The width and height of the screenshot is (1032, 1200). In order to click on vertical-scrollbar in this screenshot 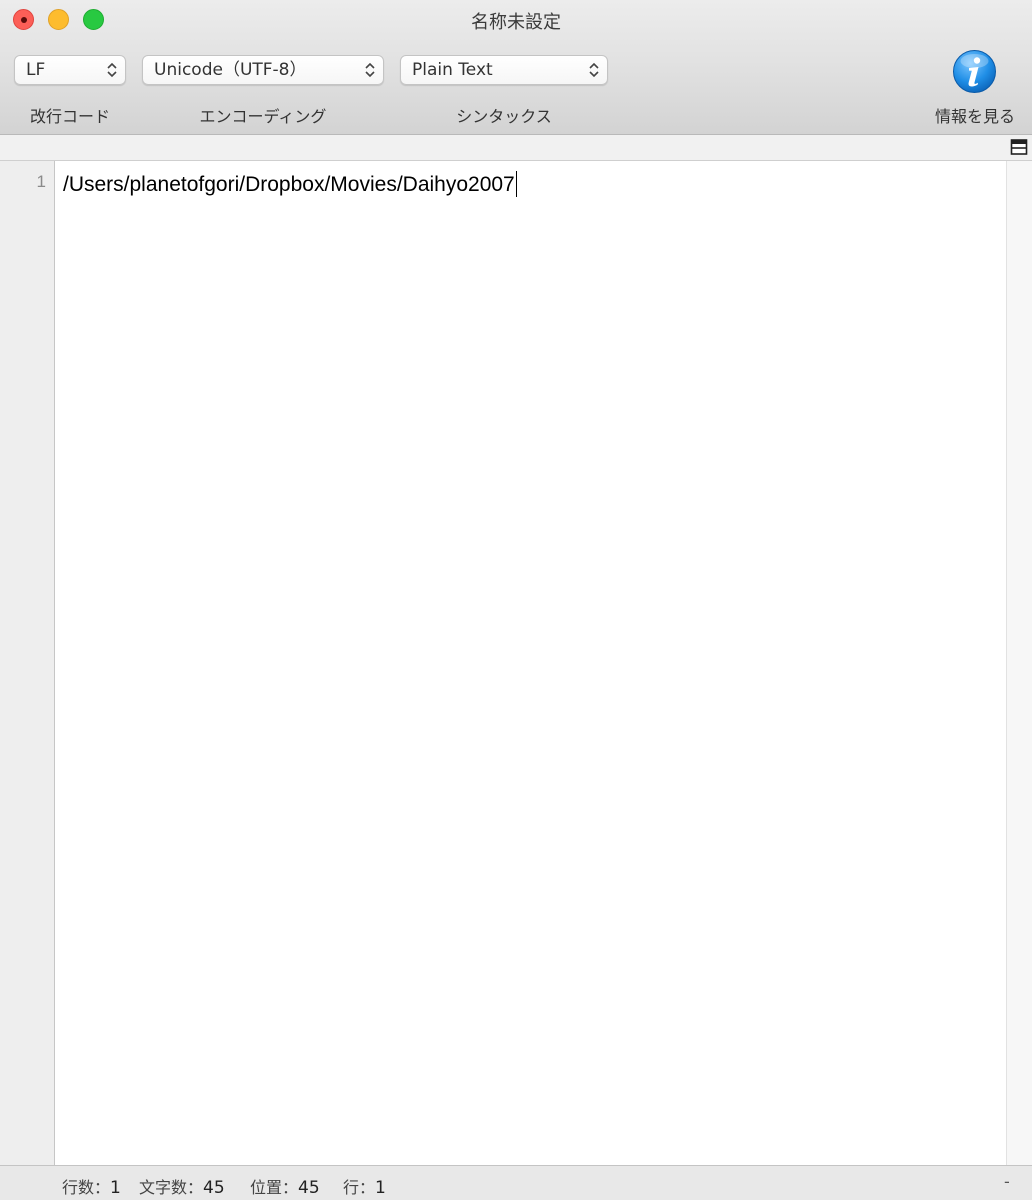, I will do `click(1019, 663)`.